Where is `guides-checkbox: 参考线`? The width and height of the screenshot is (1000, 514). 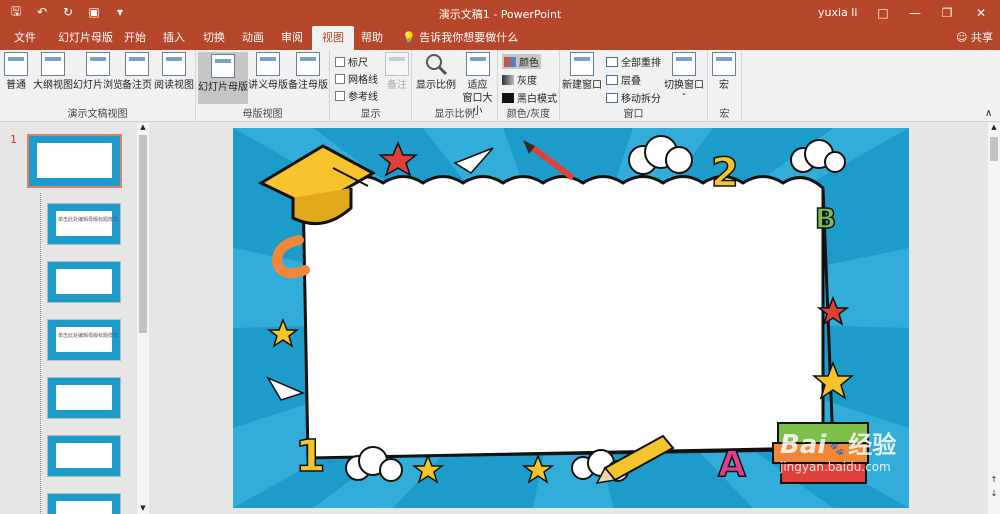 guides-checkbox: 参考线 is located at coordinates (356, 95).